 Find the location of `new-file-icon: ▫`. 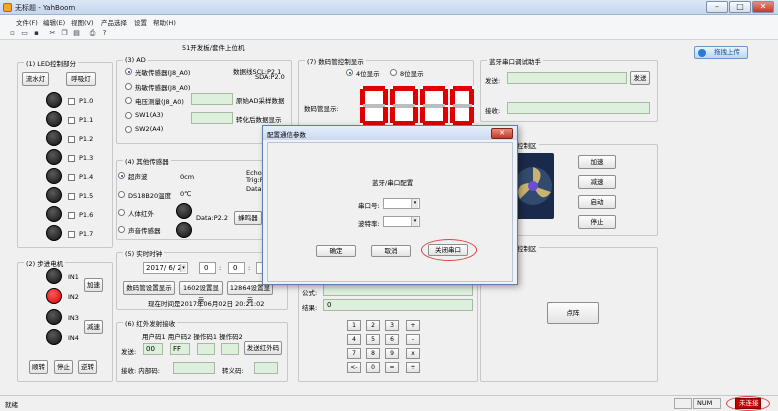

new-file-icon: ▫ is located at coordinates (12, 33).